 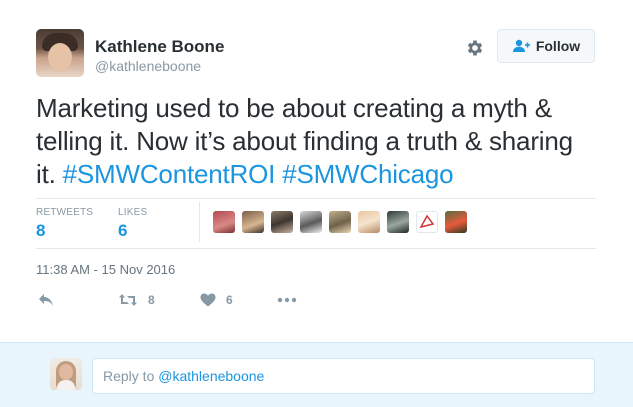 I want to click on retweet-icon, so click(x=128, y=300).